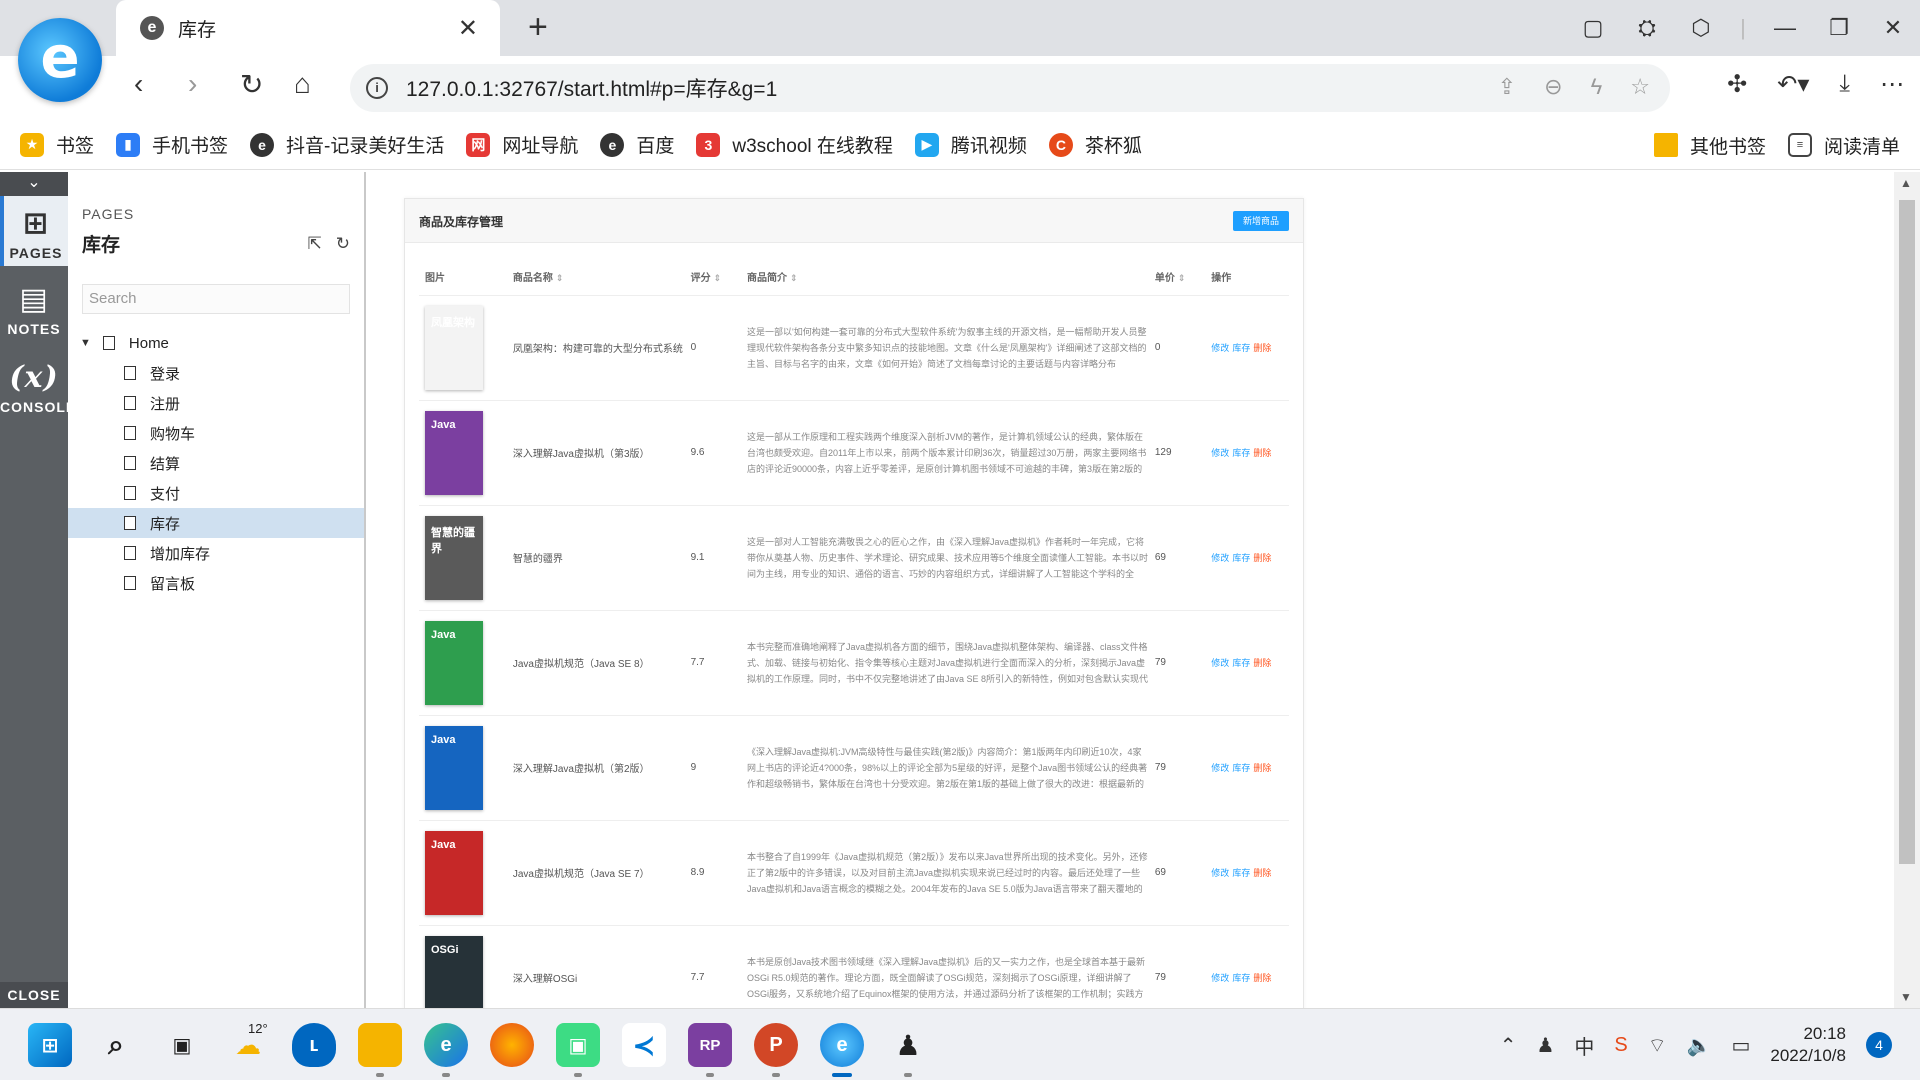 The height and width of the screenshot is (1080, 1920). What do you see at coordinates (1261, 221) in the screenshot?
I see `add-product-button: 新增商品` at bounding box center [1261, 221].